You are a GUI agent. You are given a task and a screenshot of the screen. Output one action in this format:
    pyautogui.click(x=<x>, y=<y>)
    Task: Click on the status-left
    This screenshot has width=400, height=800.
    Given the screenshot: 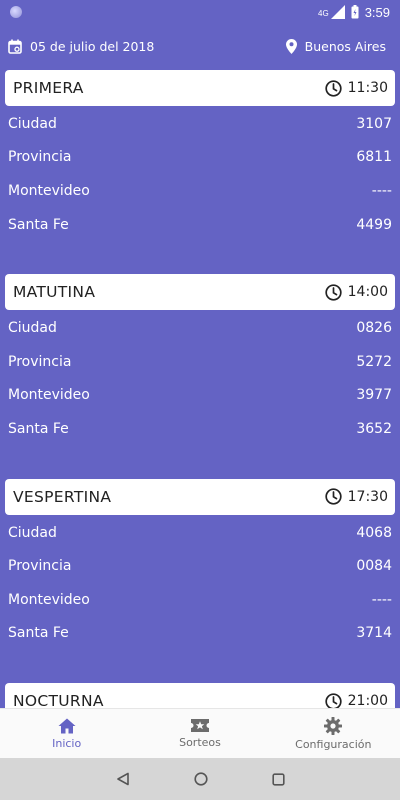 What is the action you would take?
    pyautogui.click(x=16, y=12)
    